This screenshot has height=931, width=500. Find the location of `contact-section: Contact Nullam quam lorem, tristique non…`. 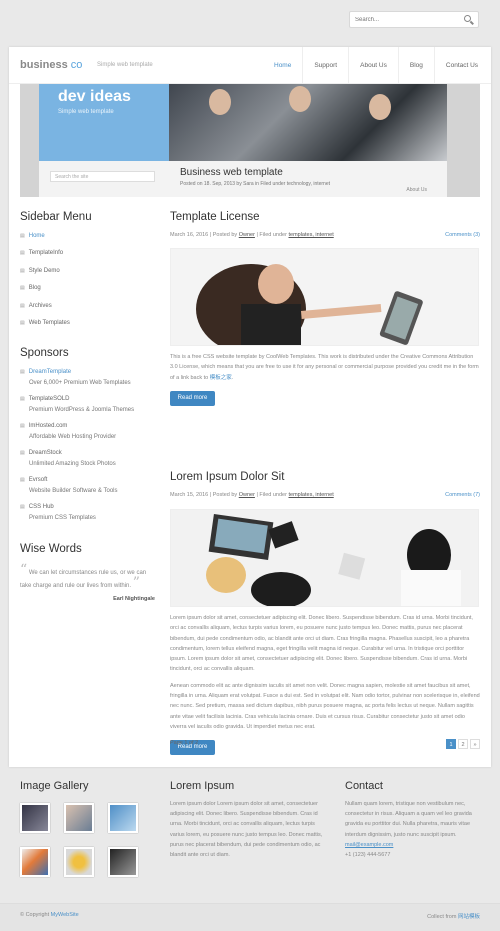

contact-section: Contact Nullam quam lorem, tristique non… is located at coordinates (412, 820).